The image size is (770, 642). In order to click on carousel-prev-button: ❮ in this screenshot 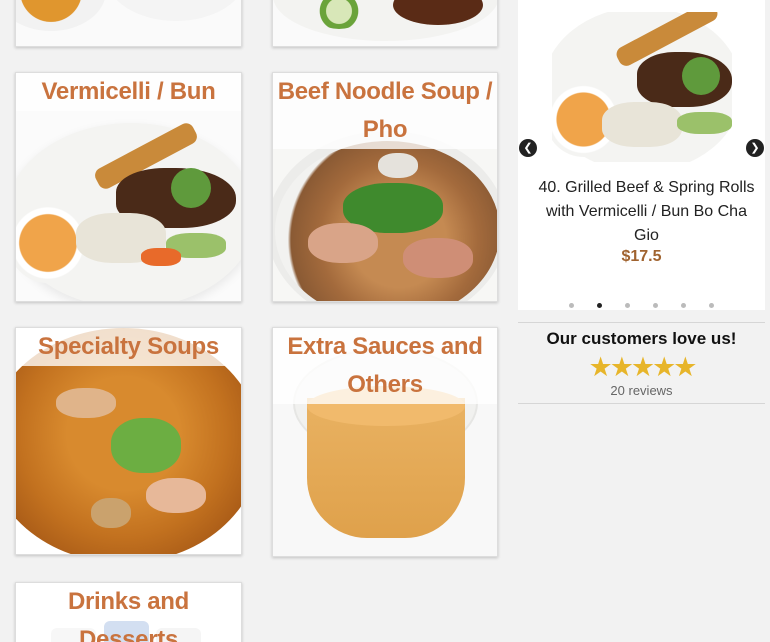, I will do `click(528, 148)`.